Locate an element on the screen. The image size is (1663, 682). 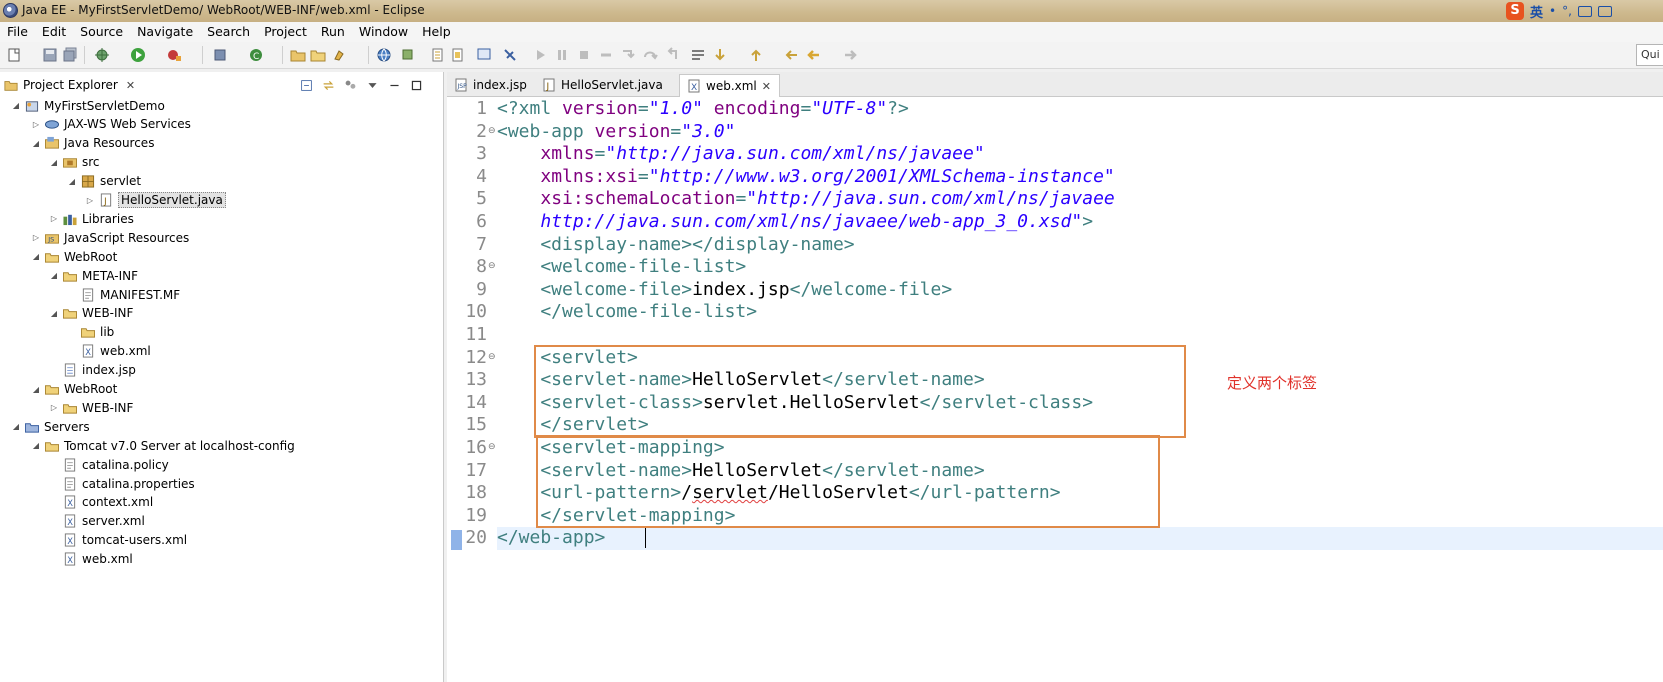
step-return-icon is located at coordinates (672, 55).